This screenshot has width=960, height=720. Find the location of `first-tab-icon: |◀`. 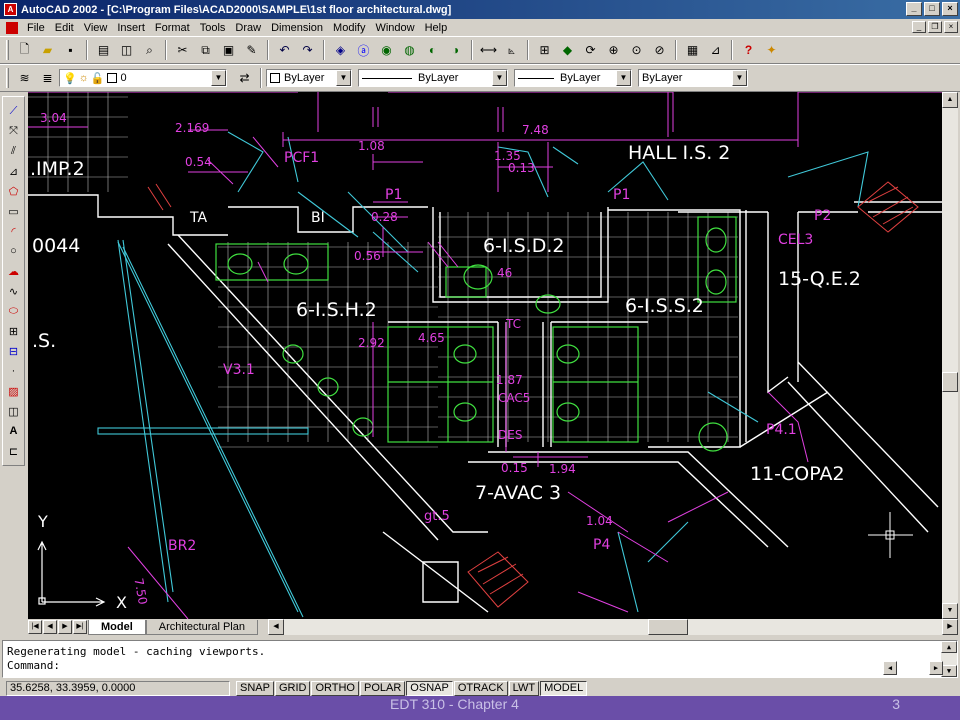

first-tab-icon: |◀ is located at coordinates (35, 627).